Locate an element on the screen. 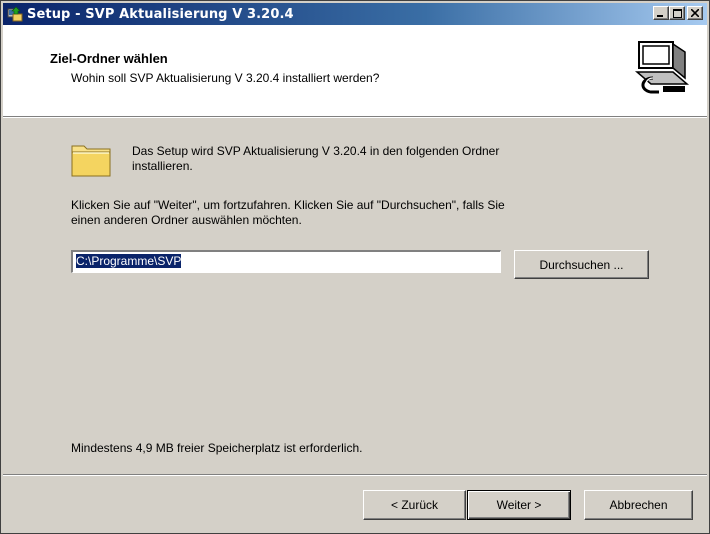  install-computer-icon is located at coordinates (662, 67).